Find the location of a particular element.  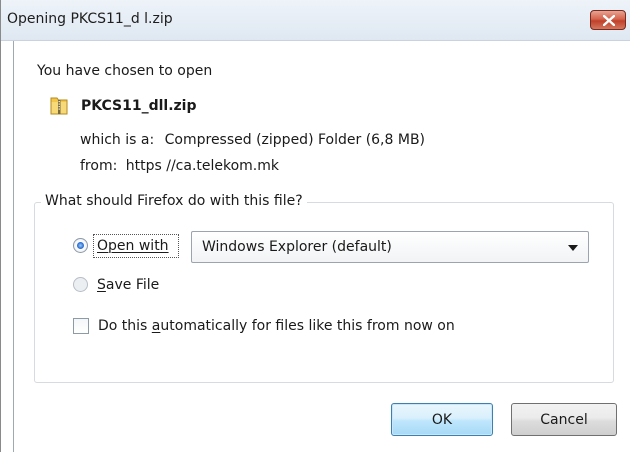

open-with-label-rest: pen with is located at coordinates (138, 246).